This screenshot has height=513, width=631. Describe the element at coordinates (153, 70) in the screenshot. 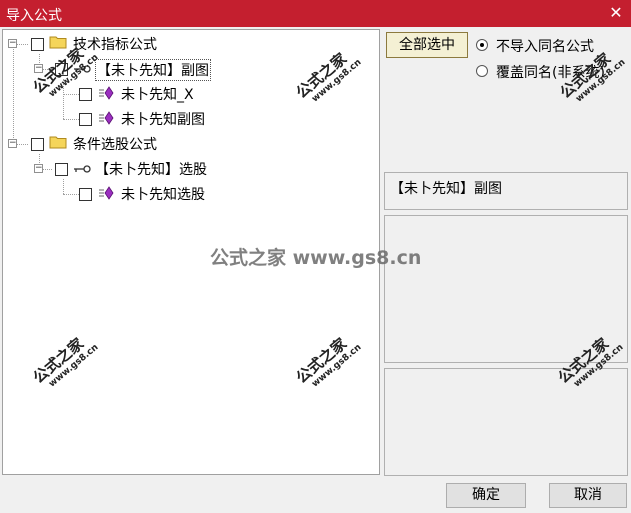

I see `tree-node-label: 【未卜先知】副图` at that location.